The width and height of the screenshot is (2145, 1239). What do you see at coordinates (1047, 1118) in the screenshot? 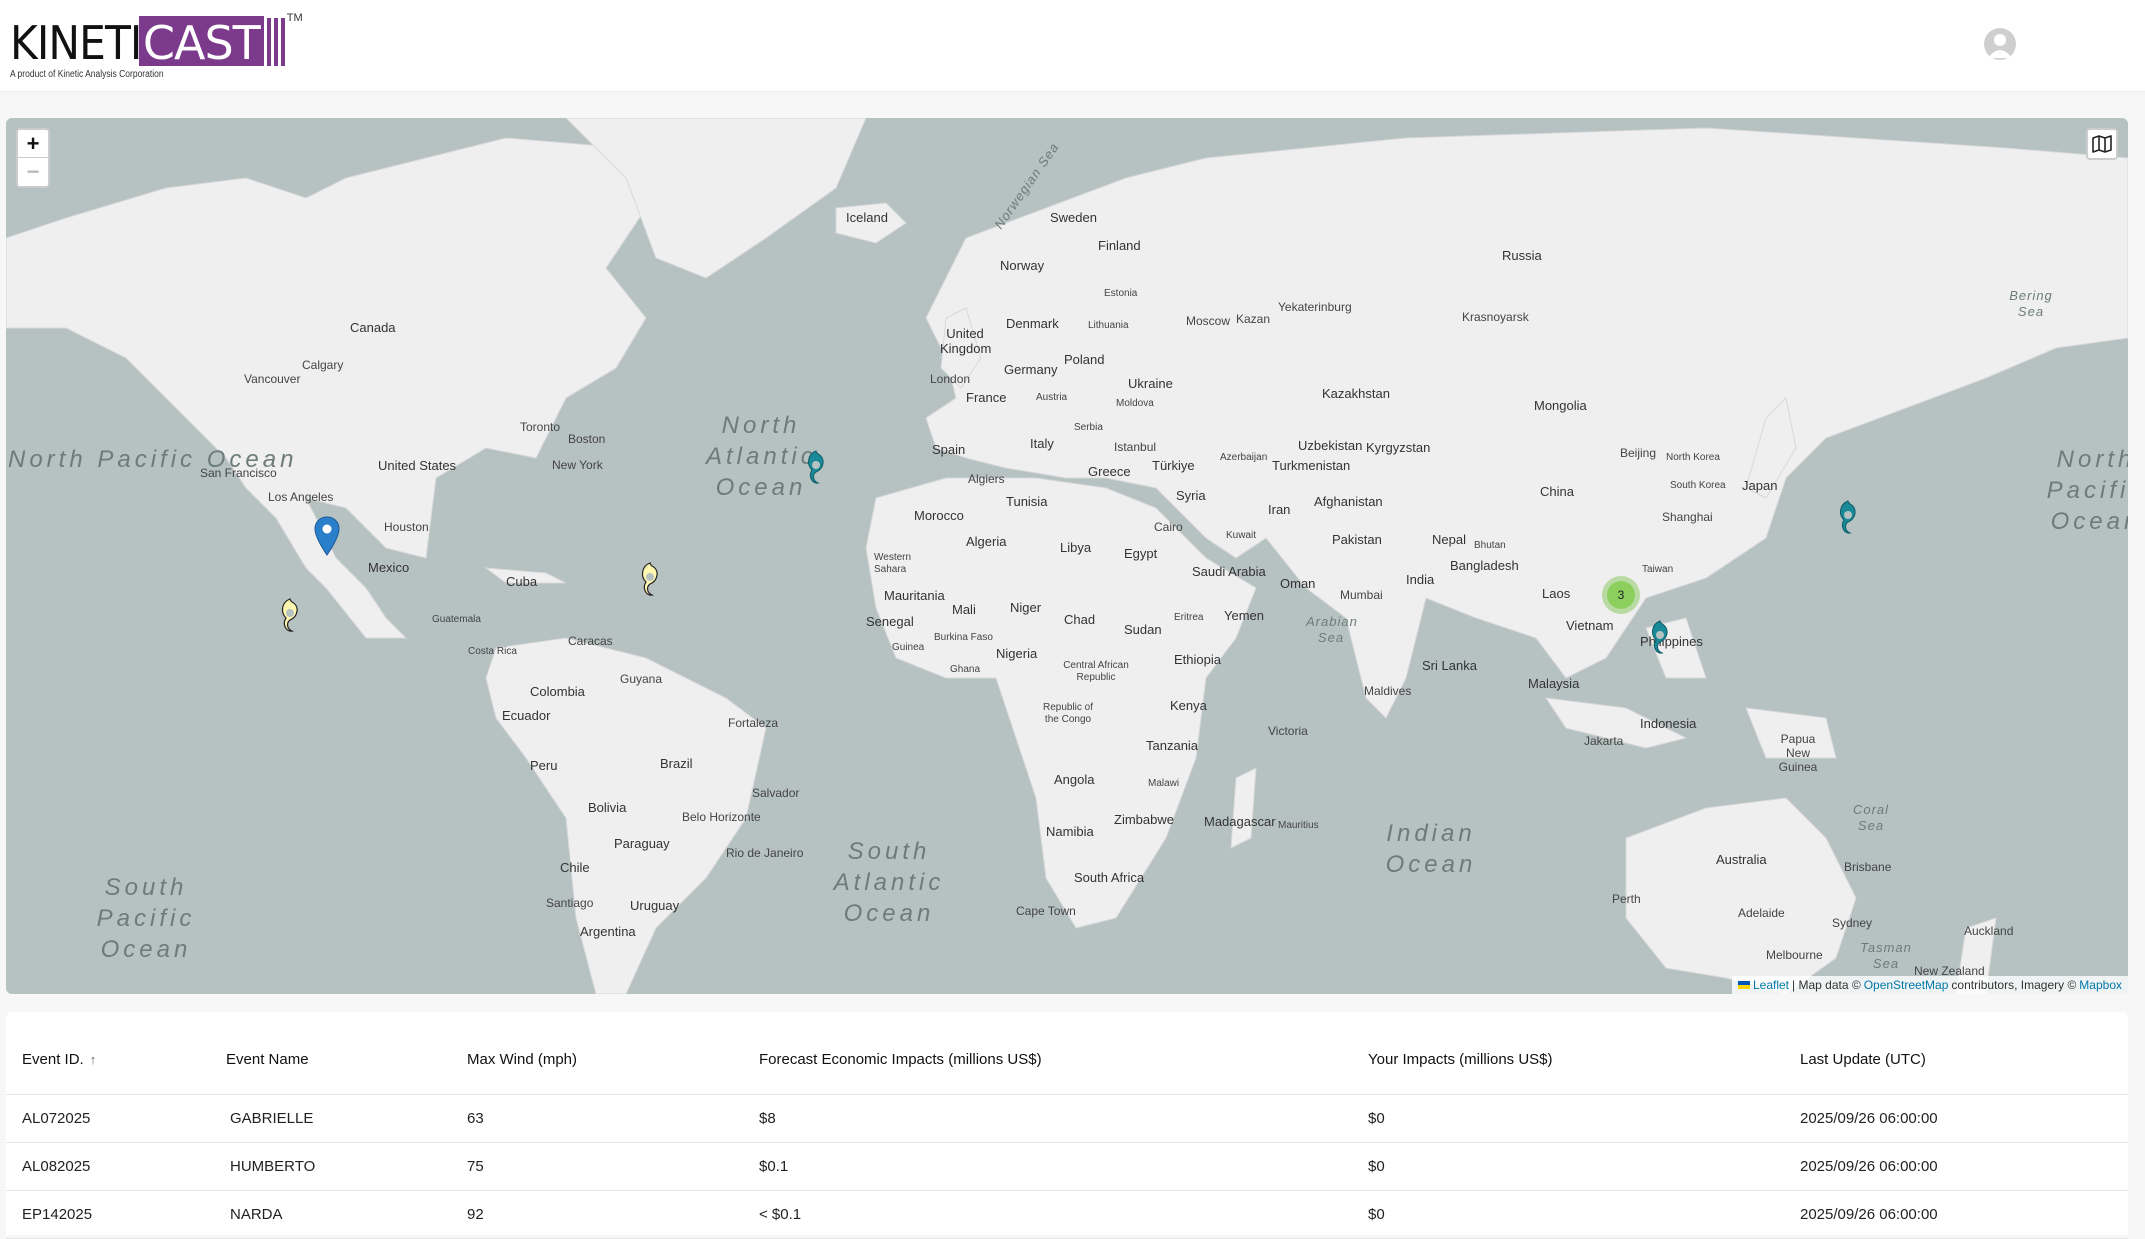
I see `cell-forecast-impacts: $8` at bounding box center [1047, 1118].